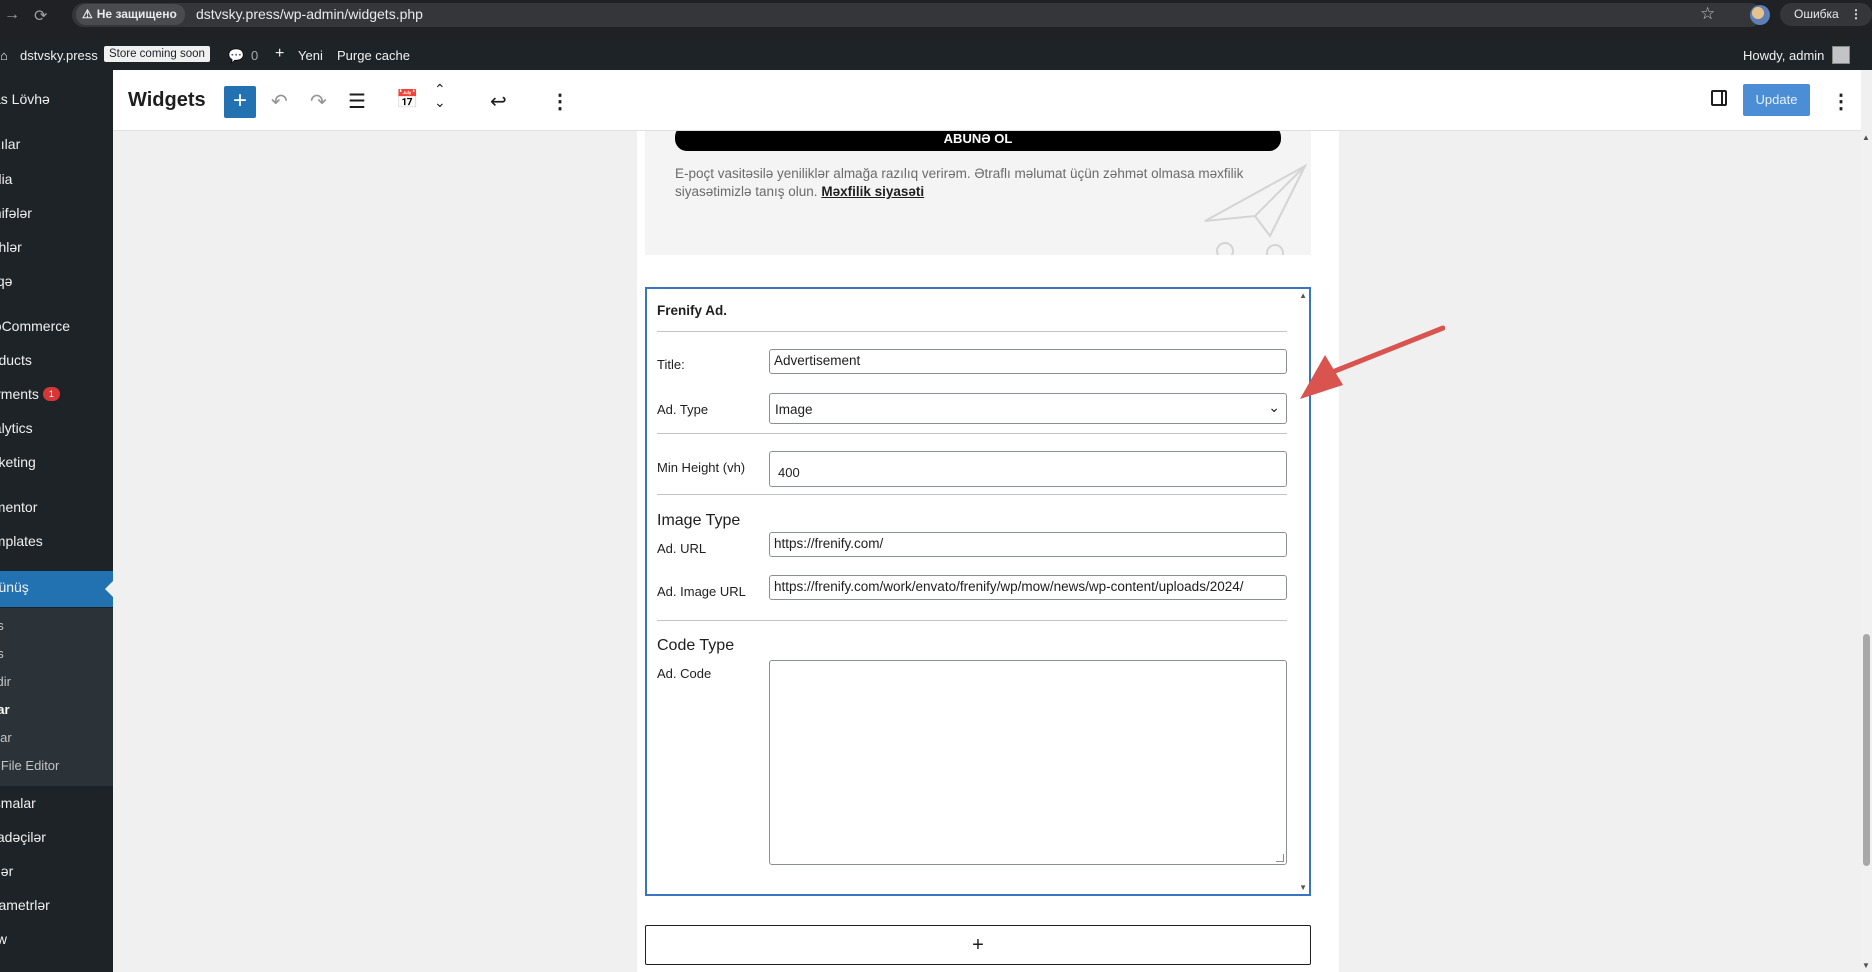  Describe the element at coordinates (318, 101) in the screenshot. I see `redo-icon: ↷` at that location.